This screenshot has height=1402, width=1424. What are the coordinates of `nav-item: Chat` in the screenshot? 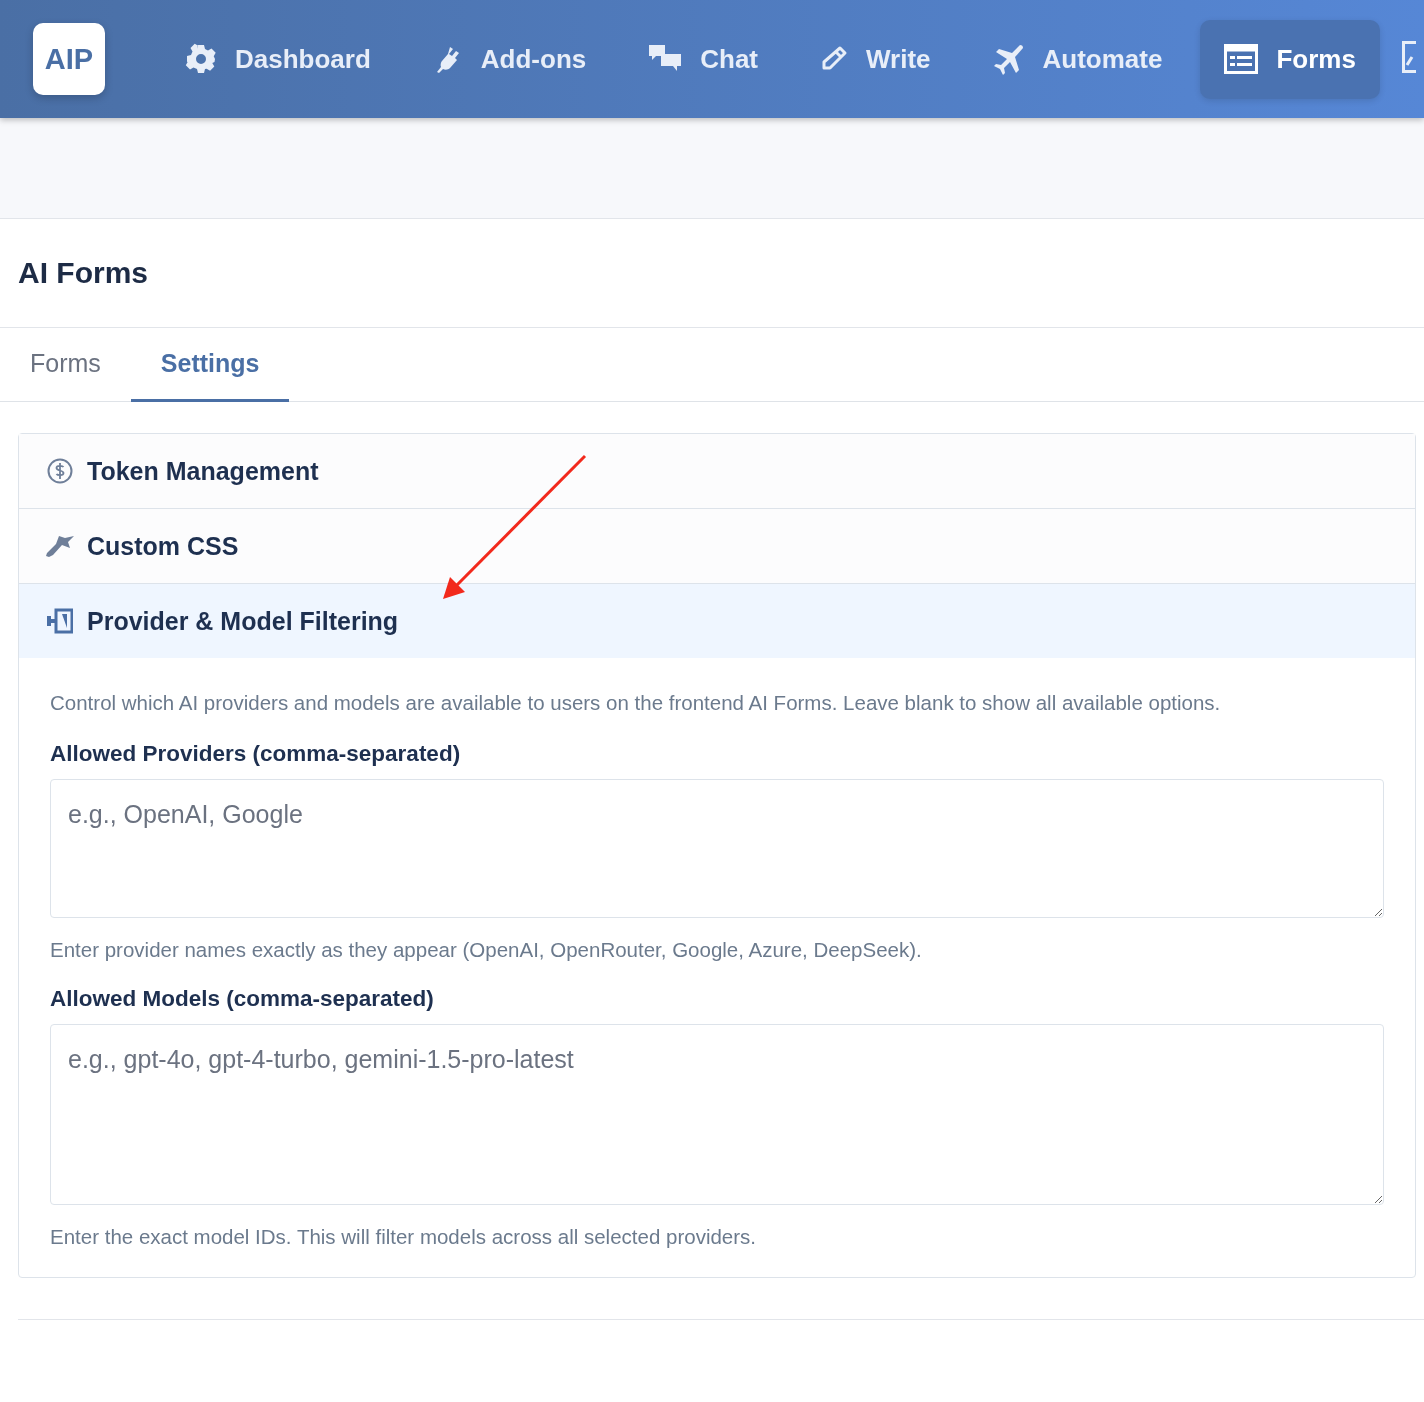 It's located at (703, 59).